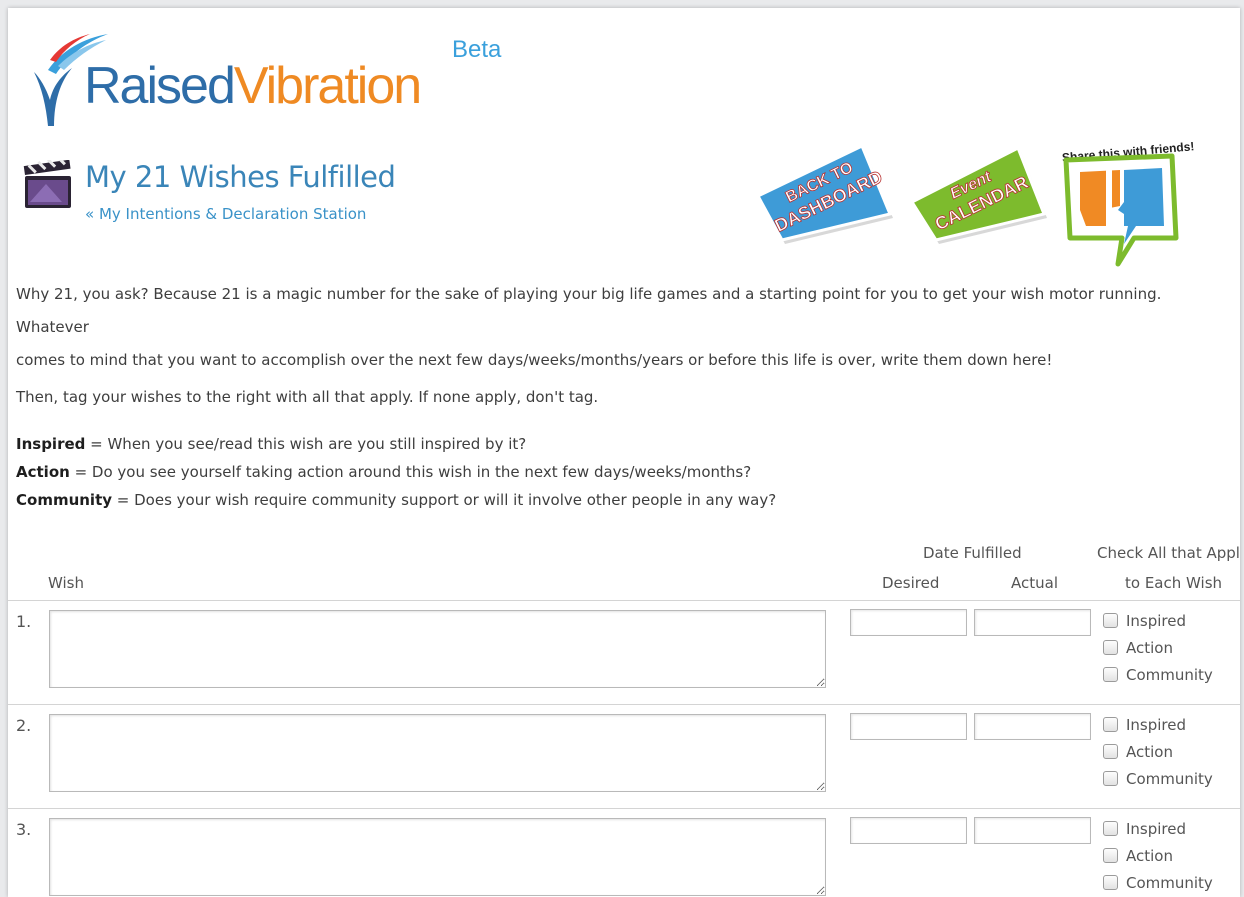 The image size is (1244, 897). What do you see at coordinates (477, 49) in the screenshot?
I see `beta-label: Beta` at bounding box center [477, 49].